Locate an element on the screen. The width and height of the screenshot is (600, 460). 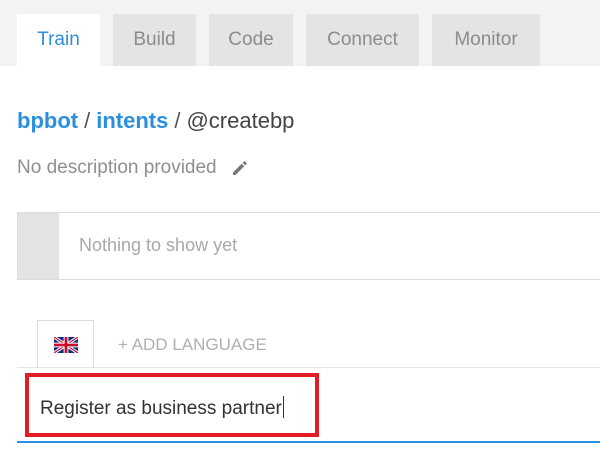
breadcrumb: bpbot / intents / @createbp is located at coordinates (155, 121).